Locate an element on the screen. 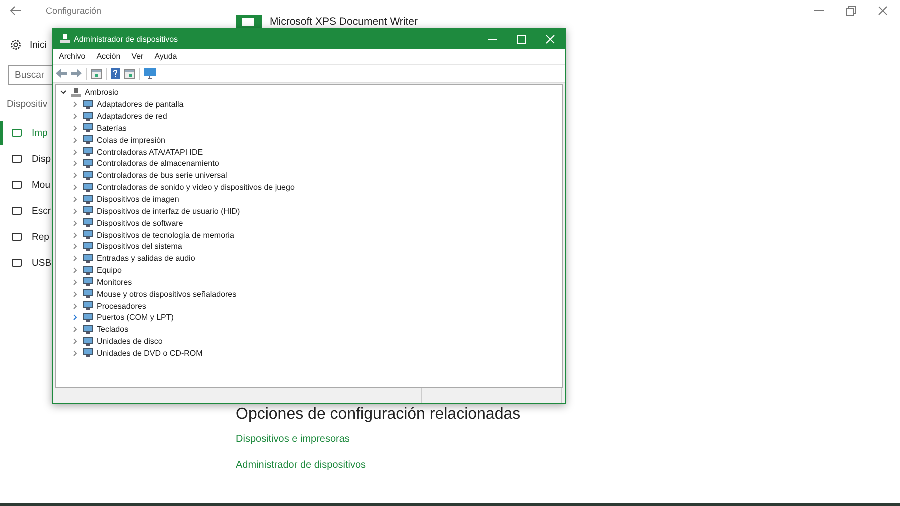  tree-item: Controladoras ATA/ATAPI IDE is located at coordinates (150, 152).